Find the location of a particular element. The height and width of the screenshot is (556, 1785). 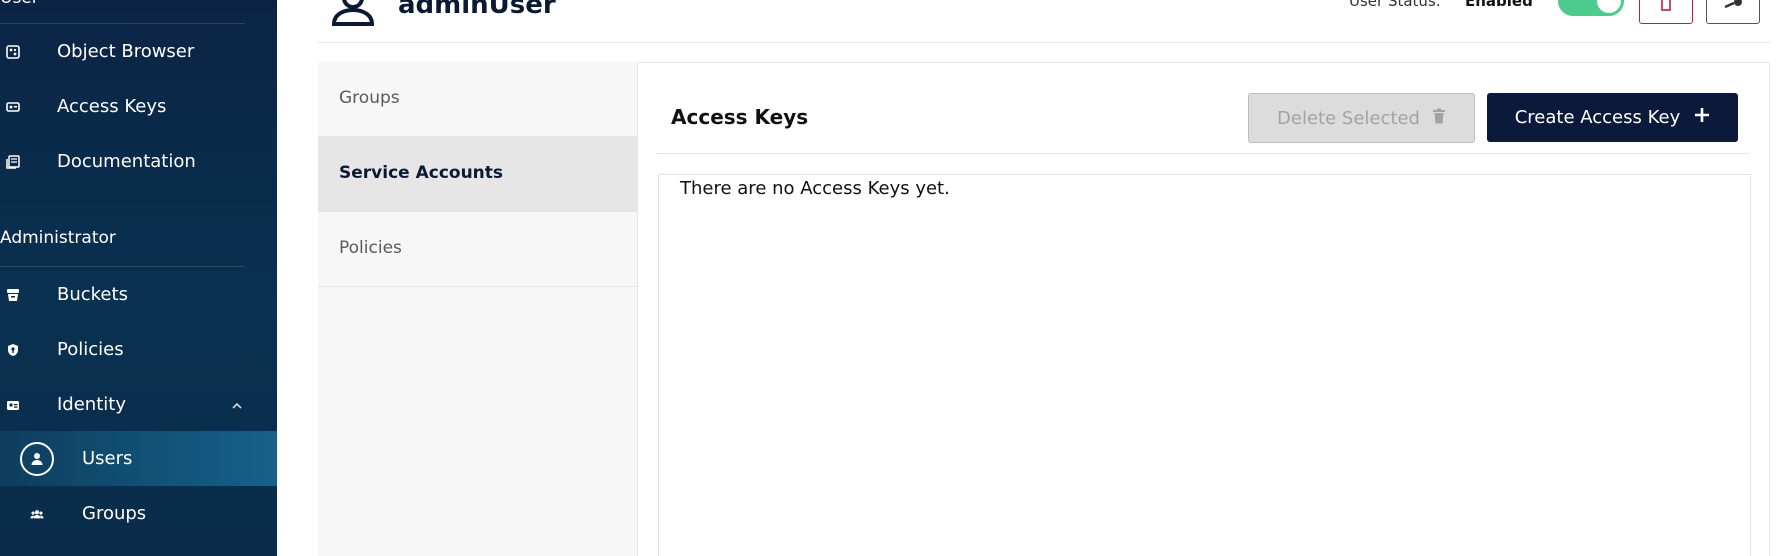

delete-user-button is located at coordinates (1666, 12).